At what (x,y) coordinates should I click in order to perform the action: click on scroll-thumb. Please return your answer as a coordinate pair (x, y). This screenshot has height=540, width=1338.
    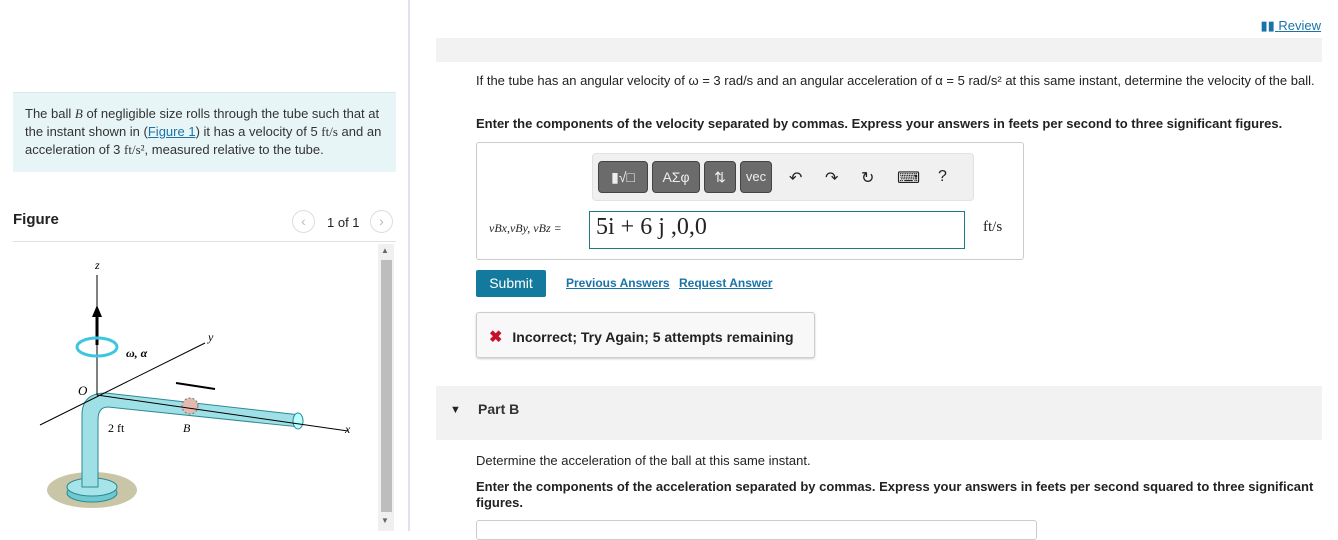
    Looking at the image, I should click on (386, 386).